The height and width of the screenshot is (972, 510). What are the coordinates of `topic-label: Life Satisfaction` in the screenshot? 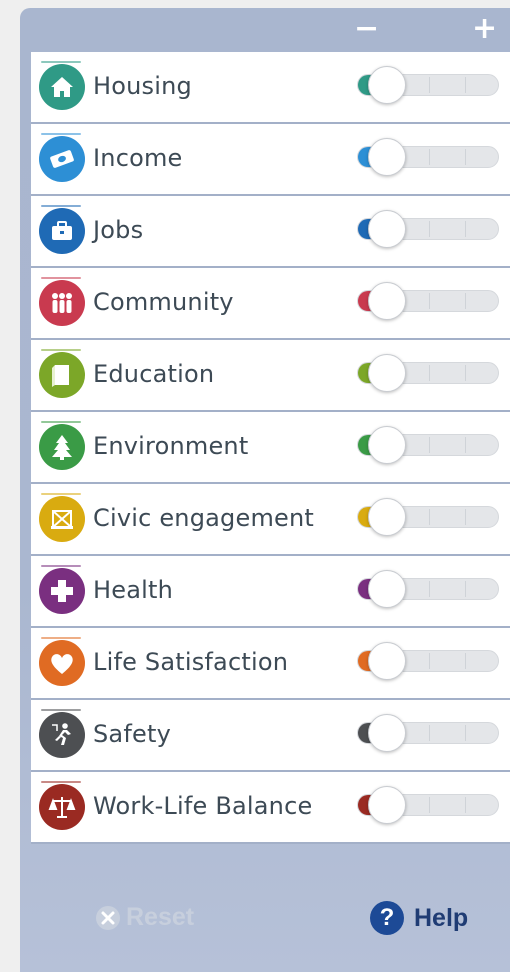 It's located at (191, 662).